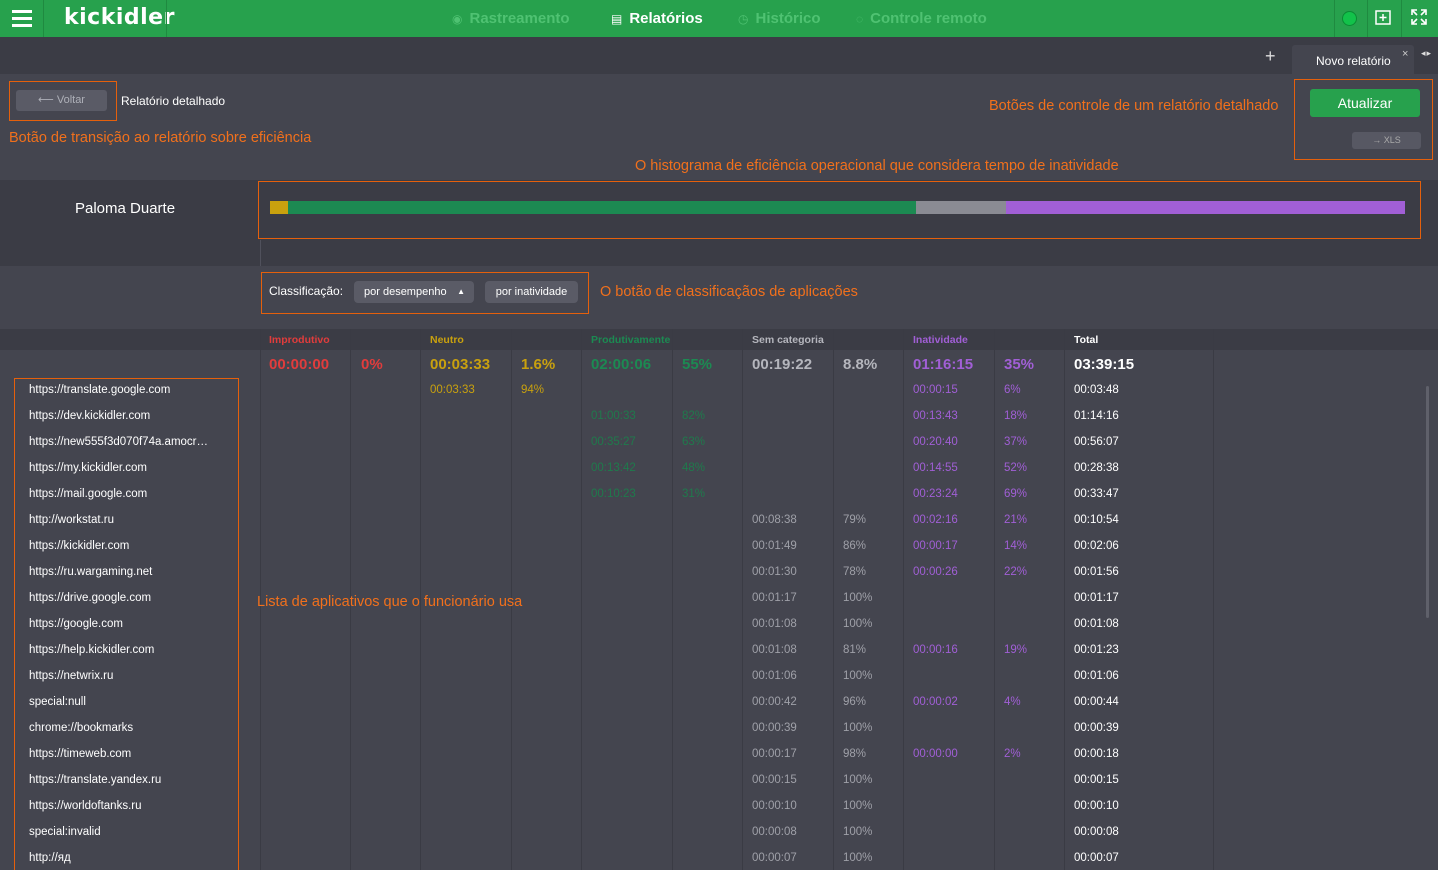 This screenshot has width=1438, height=870. What do you see at coordinates (124, 754) in the screenshot?
I see `app-list-item: https://timeweb.com` at bounding box center [124, 754].